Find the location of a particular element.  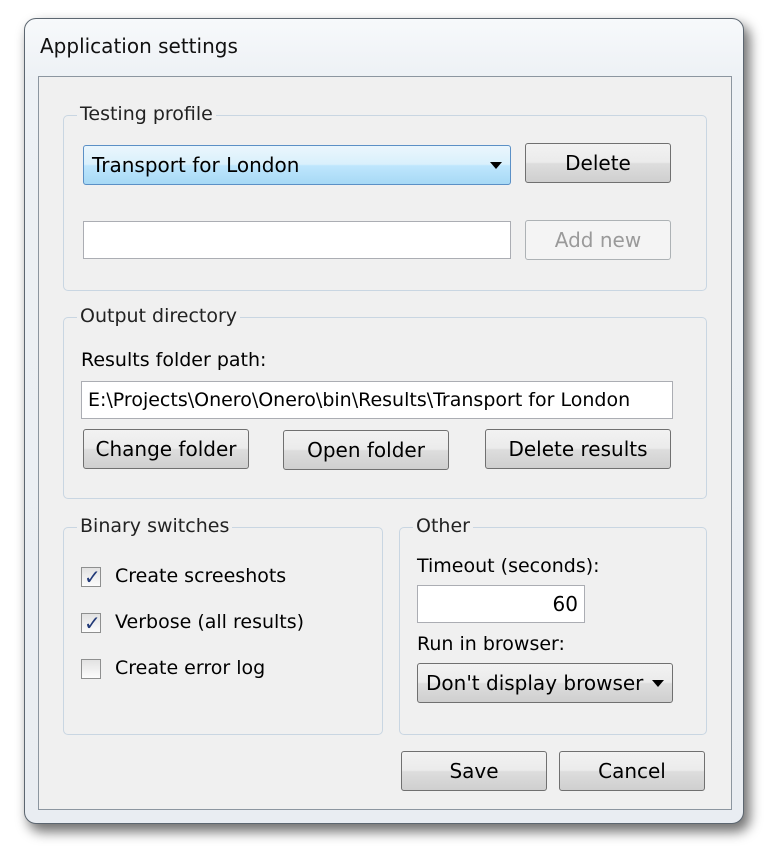

delete-profile-button: Delete is located at coordinates (598, 163).